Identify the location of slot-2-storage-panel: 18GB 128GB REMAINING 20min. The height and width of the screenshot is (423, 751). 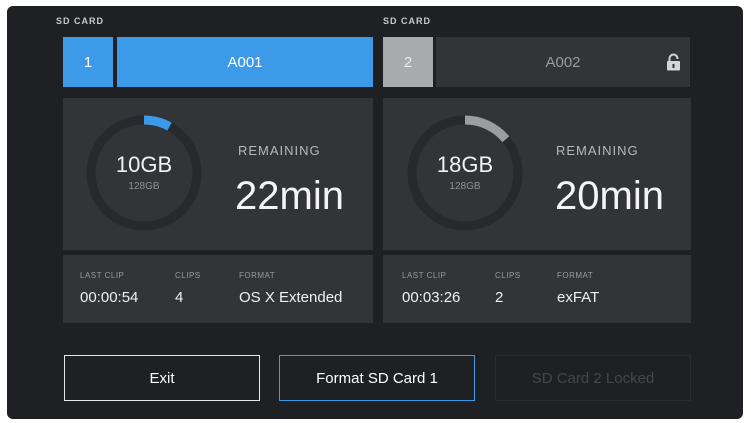
(537, 174).